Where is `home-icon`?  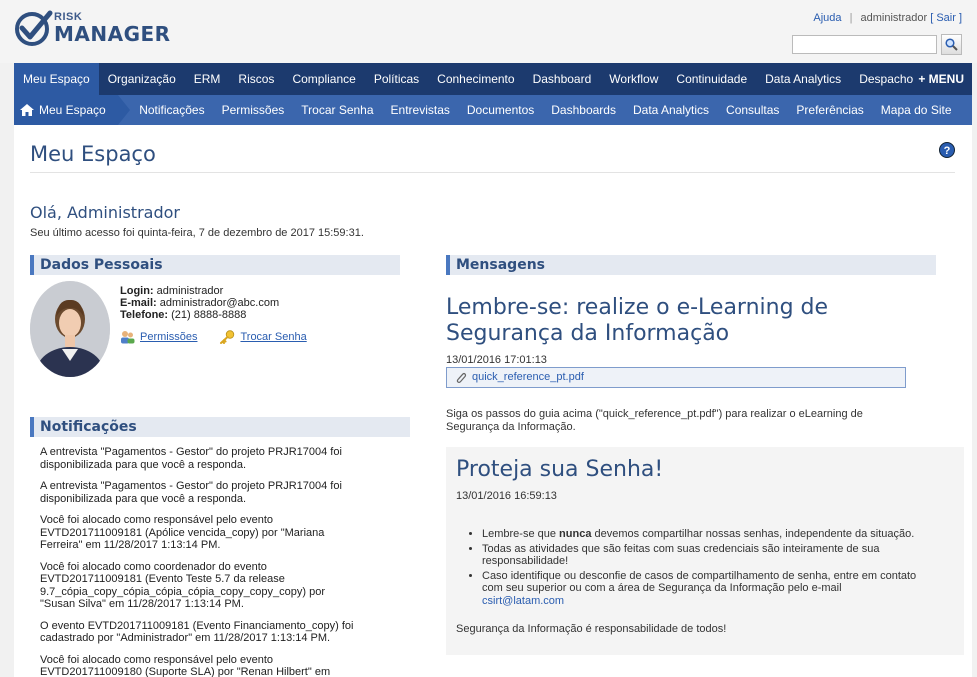
home-icon is located at coordinates (27, 110).